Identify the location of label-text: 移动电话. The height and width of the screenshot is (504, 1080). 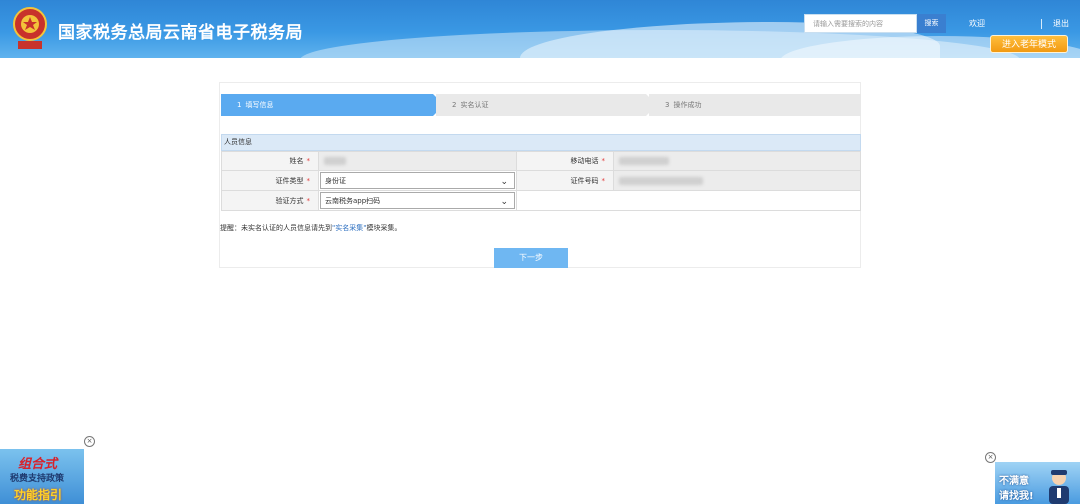
(584, 161).